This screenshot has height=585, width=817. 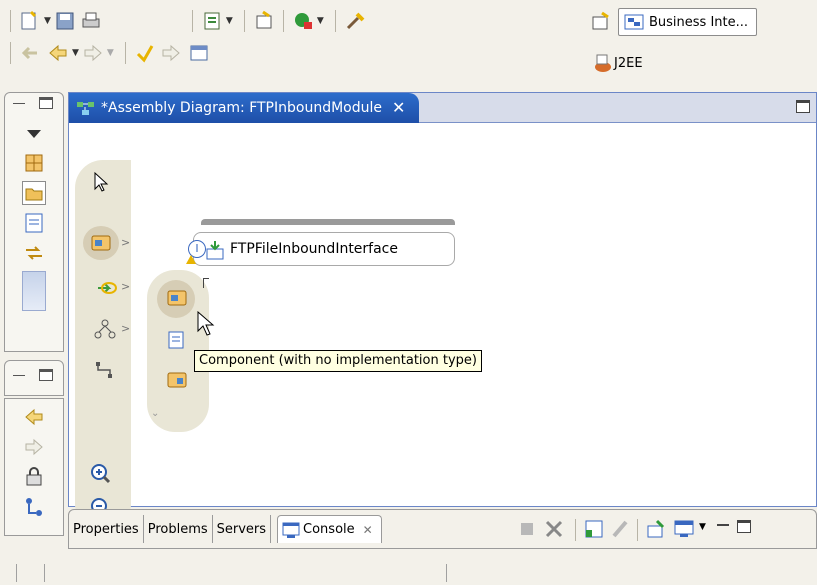 What do you see at coordinates (34, 507) in the screenshot?
I see `hierarchy-view-icon` at bounding box center [34, 507].